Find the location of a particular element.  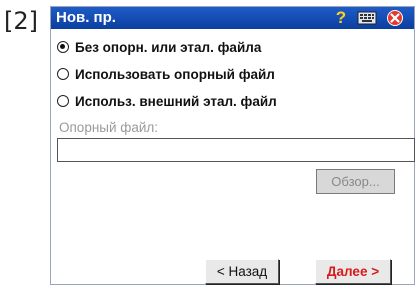

option-use-reference: Использовать опорный файл is located at coordinates (166, 74).